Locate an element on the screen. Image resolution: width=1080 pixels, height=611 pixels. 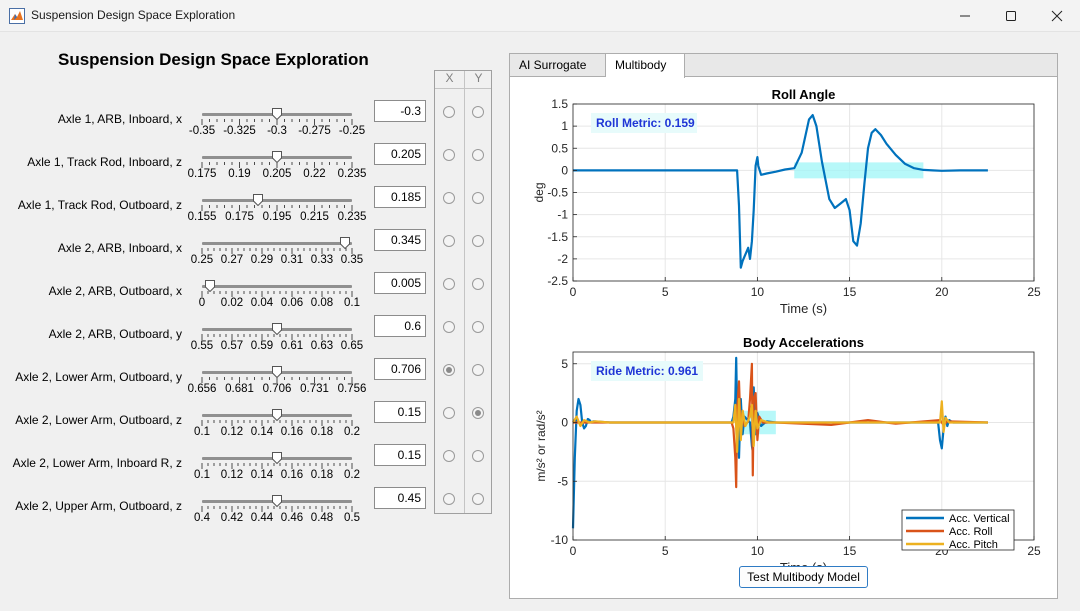
maximize-button is located at coordinates (1011, 15).